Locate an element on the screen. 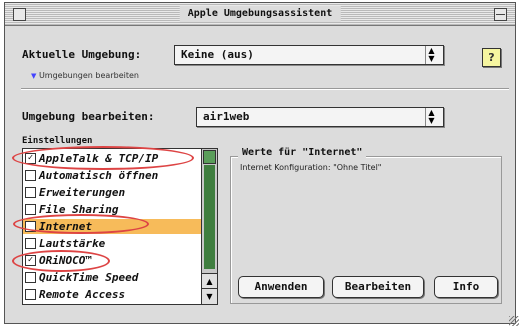 This screenshot has height=328, width=521. disclosure-triangle-icon: ▼ is located at coordinates (34, 76).